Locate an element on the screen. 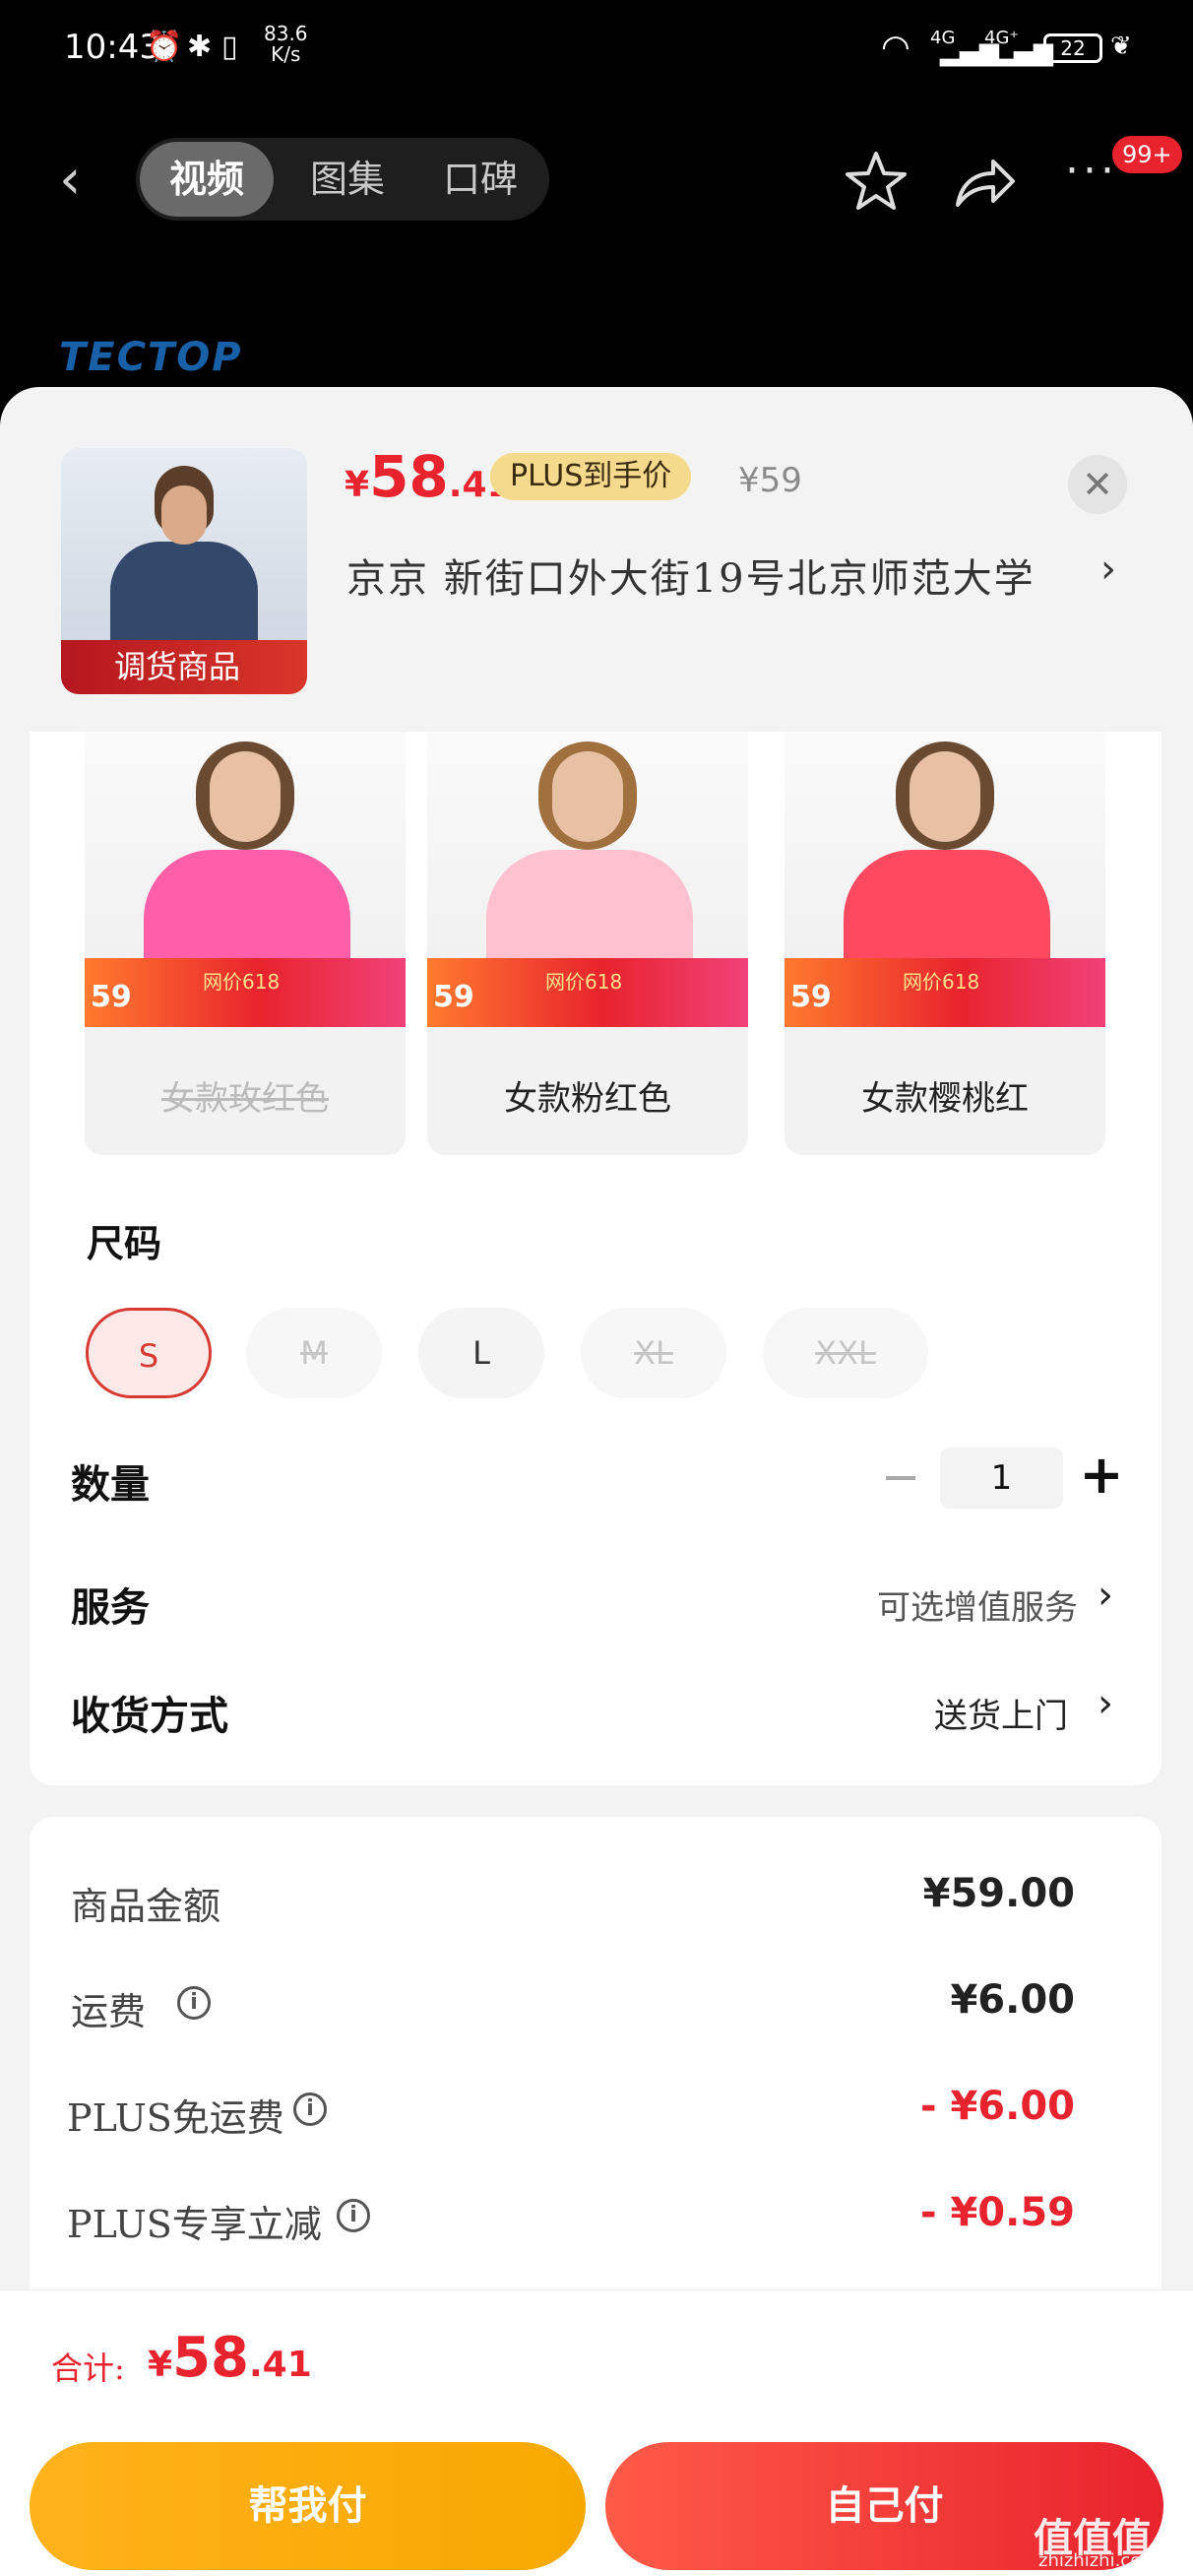 Image resolution: width=1193 pixels, height=2576 pixels. color-label: 女款樱桃红 is located at coordinates (945, 1099).